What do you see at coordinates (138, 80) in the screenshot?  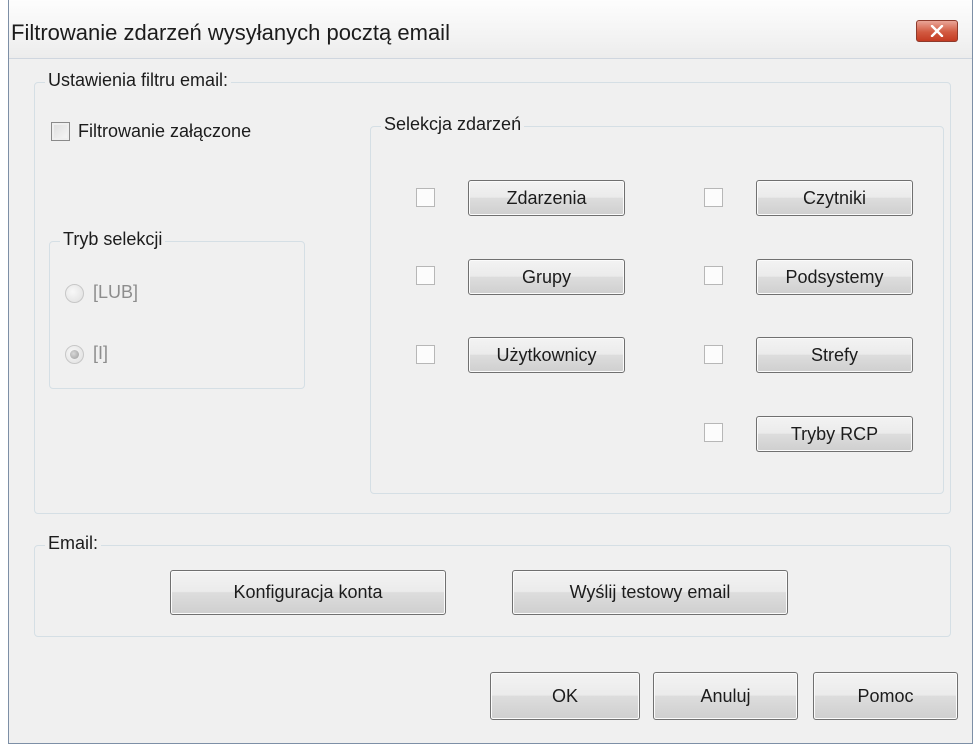 I see `filter-settings-label: Ustawienia filtru email:` at bounding box center [138, 80].